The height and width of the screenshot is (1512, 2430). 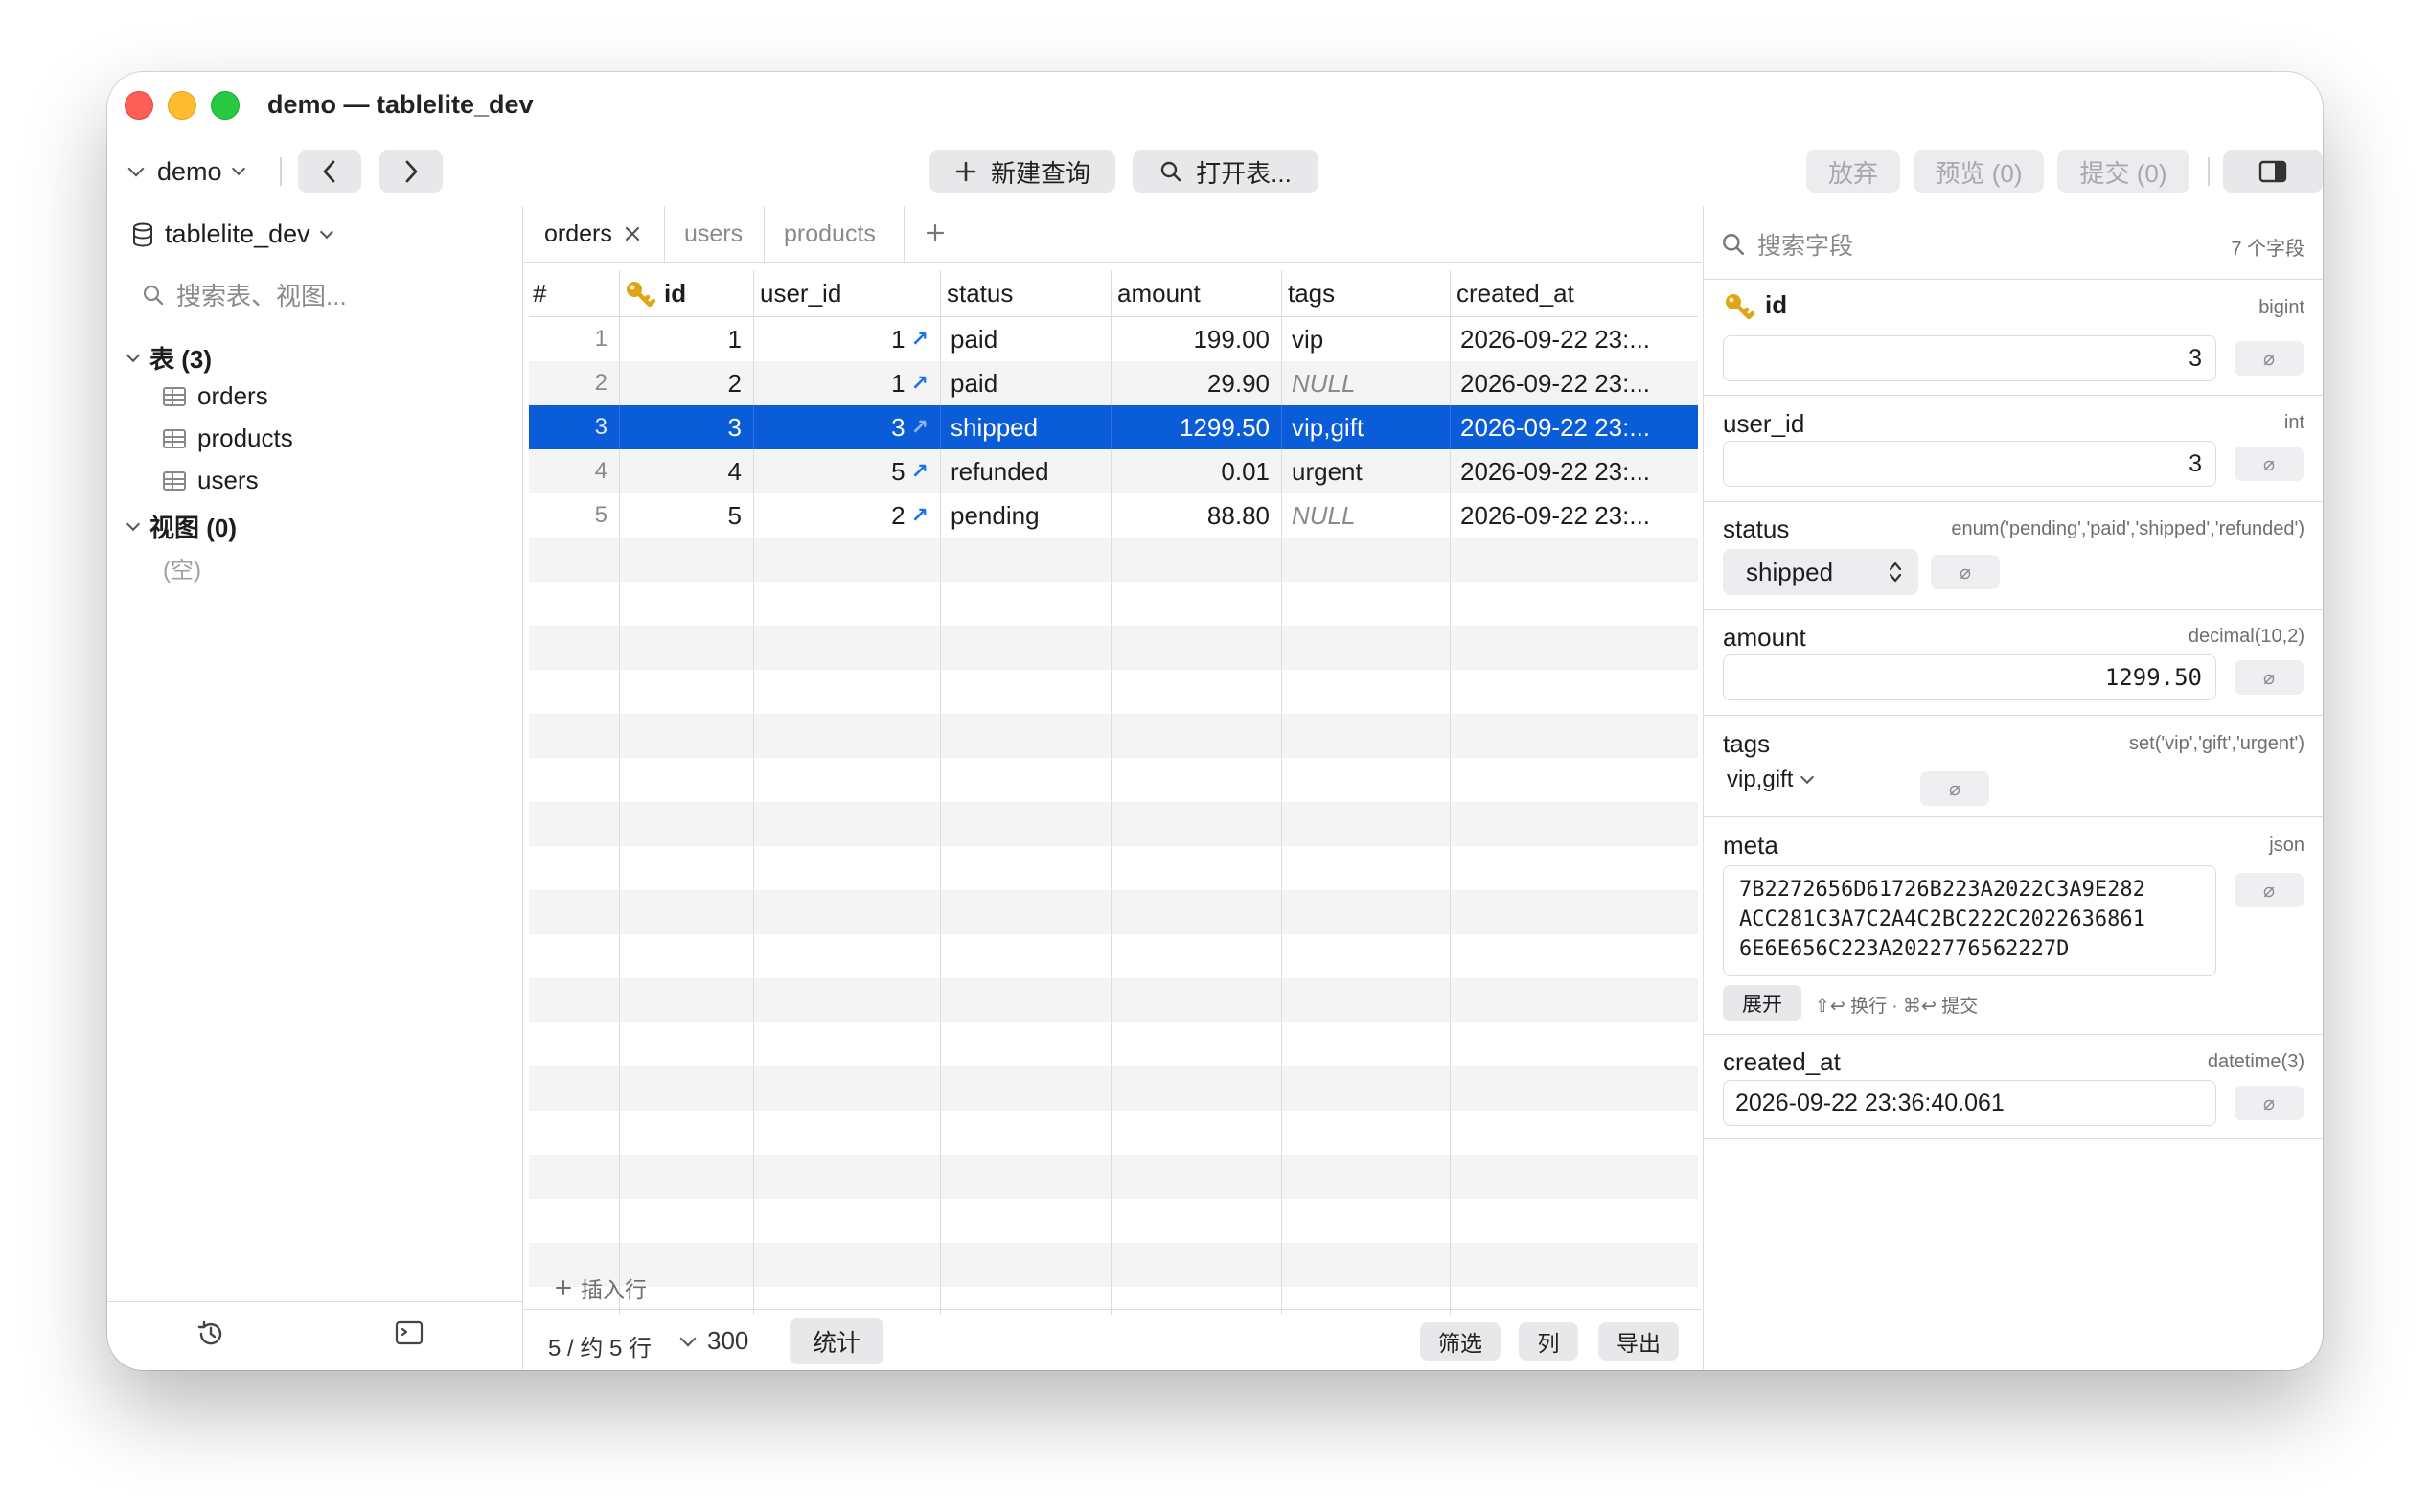 I want to click on set-null-button-meta: ⌀, so click(x=2270, y=890).